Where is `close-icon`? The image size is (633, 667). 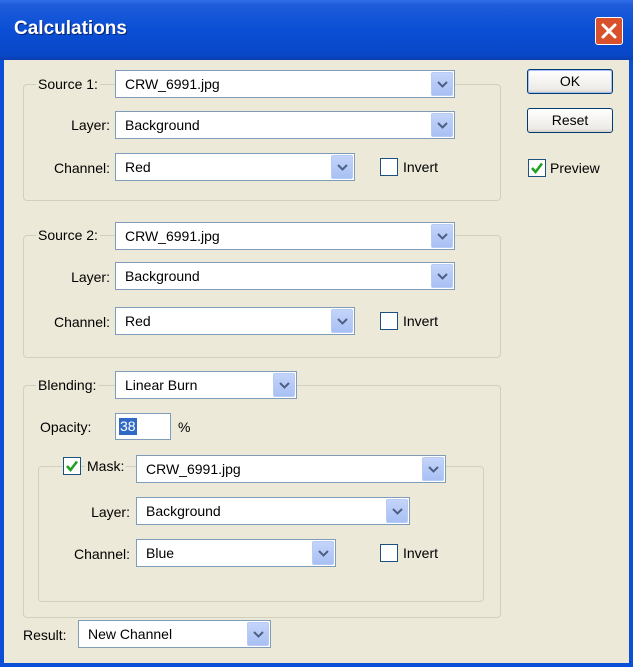
close-icon is located at coordinates (609, 31).